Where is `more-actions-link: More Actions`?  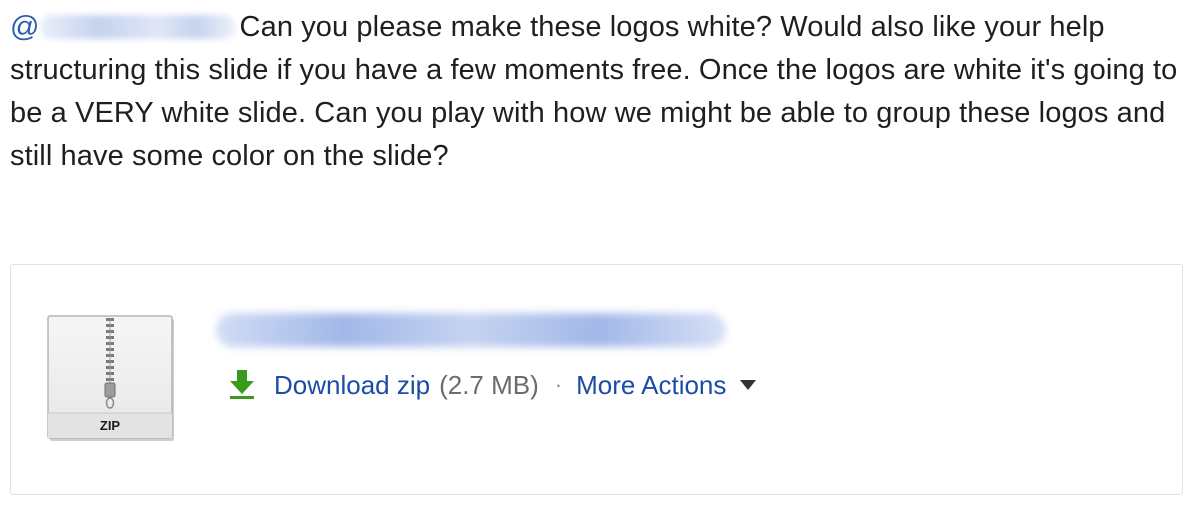
more-actions-link: More Actions is located at coordinates (651, 385).